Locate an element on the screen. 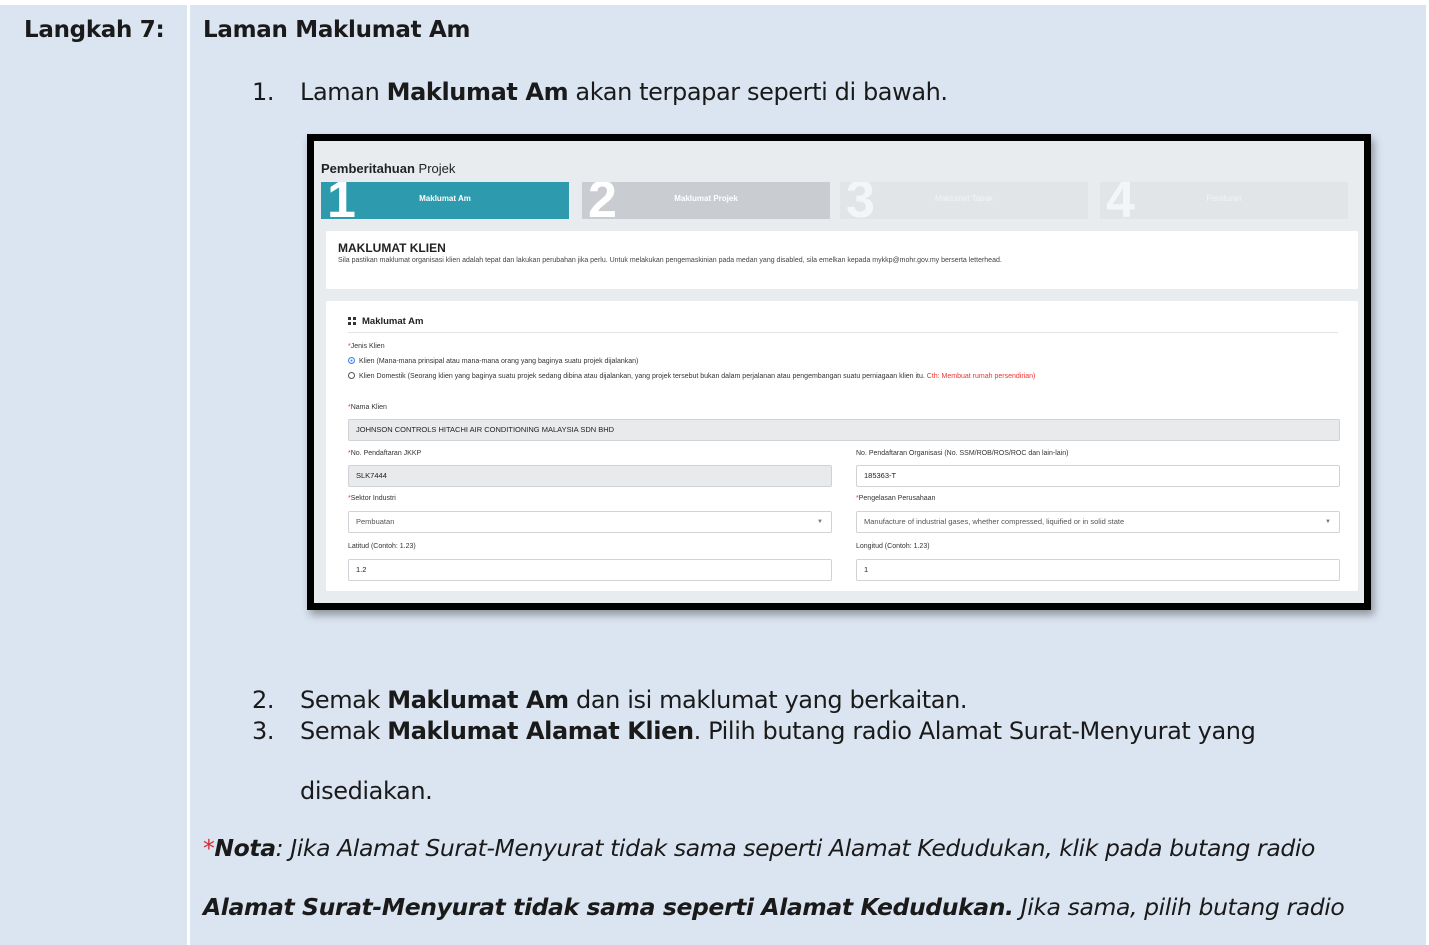 The width and height of the screenshot is (1429, 945). column-divider is located at coordinates (188, 472).